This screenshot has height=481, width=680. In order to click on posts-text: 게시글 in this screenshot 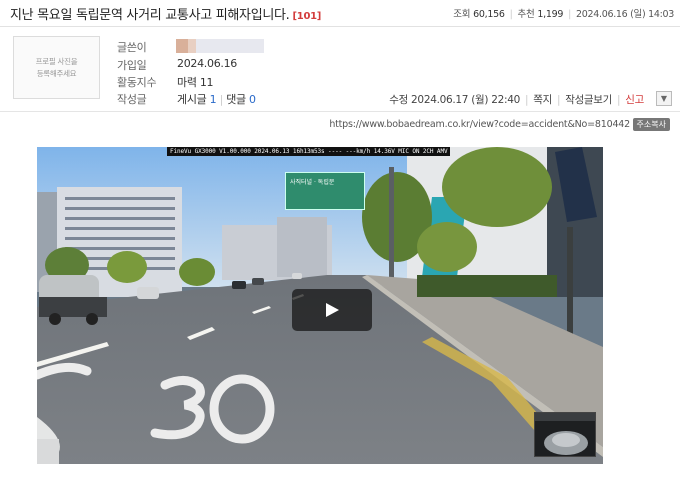, I will do `click(192, 99)`.